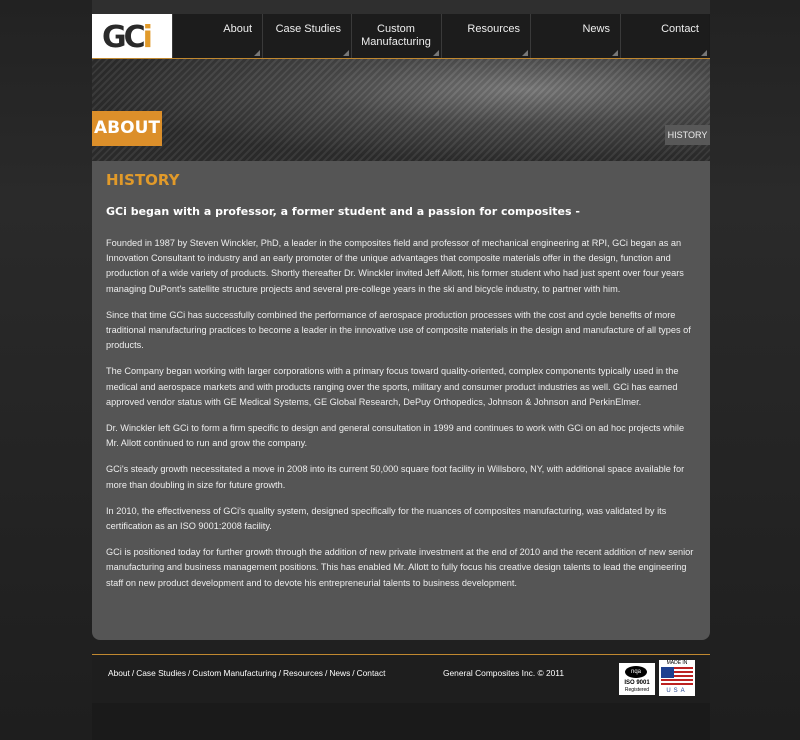  Describe the element at coordinates (677, 663) in the screenshot. I see `made-in-label: MADE IN` at that location.